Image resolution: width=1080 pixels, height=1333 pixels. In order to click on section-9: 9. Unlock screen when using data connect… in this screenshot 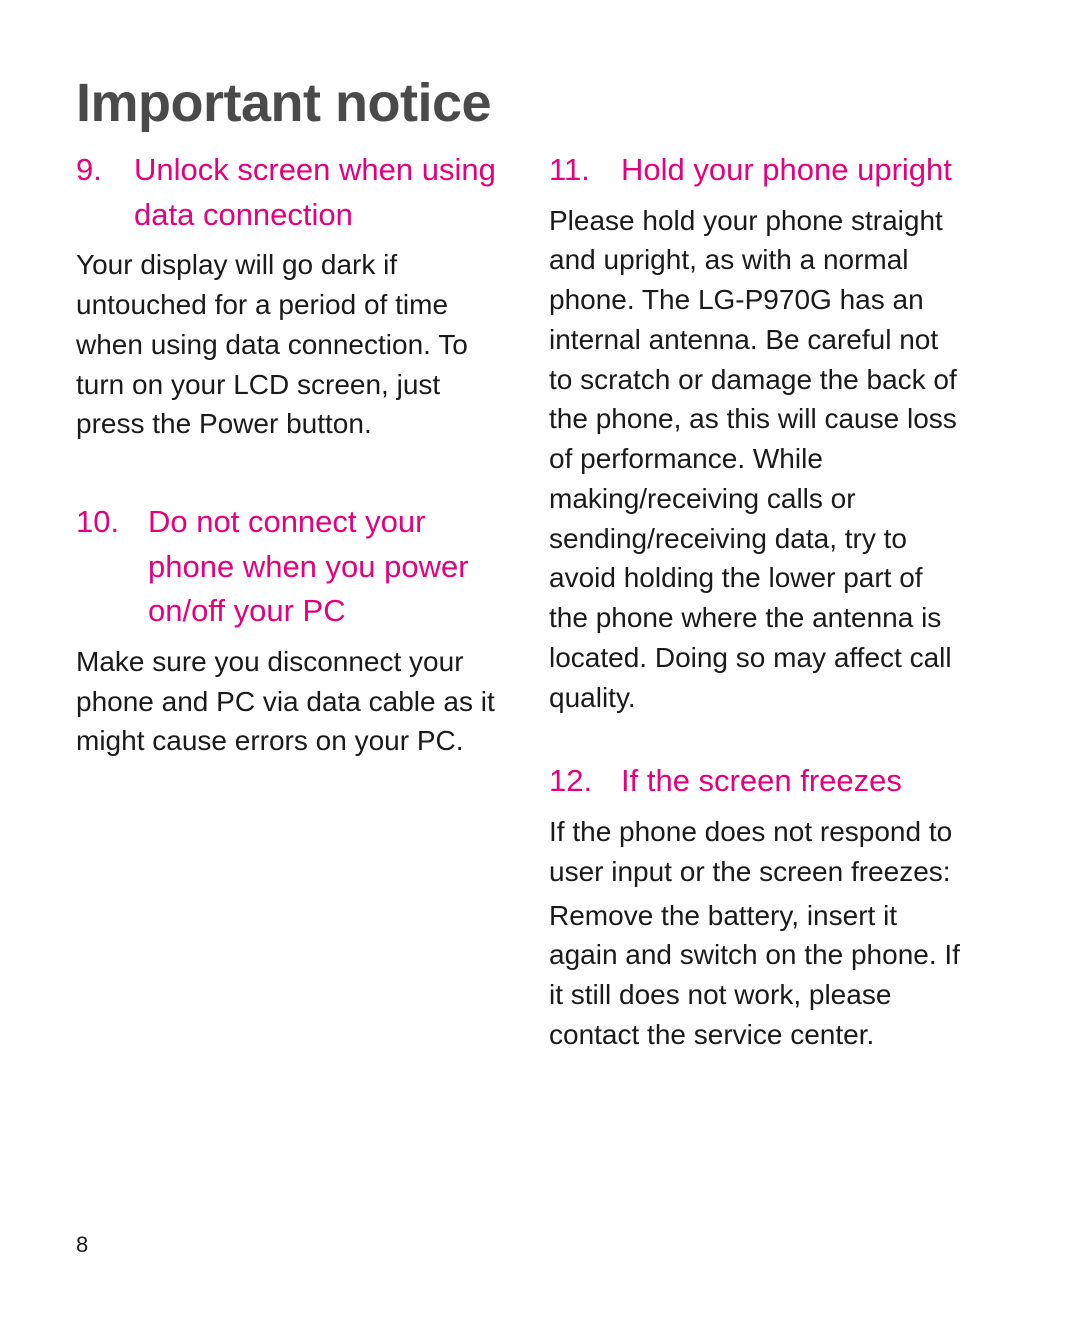, I will do `click(286, 296)`.